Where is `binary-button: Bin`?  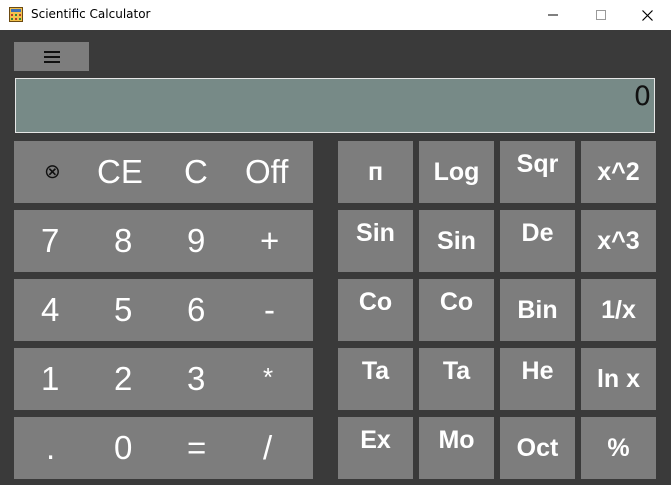
binary-button: Bin is located at coordinates (537, 310).